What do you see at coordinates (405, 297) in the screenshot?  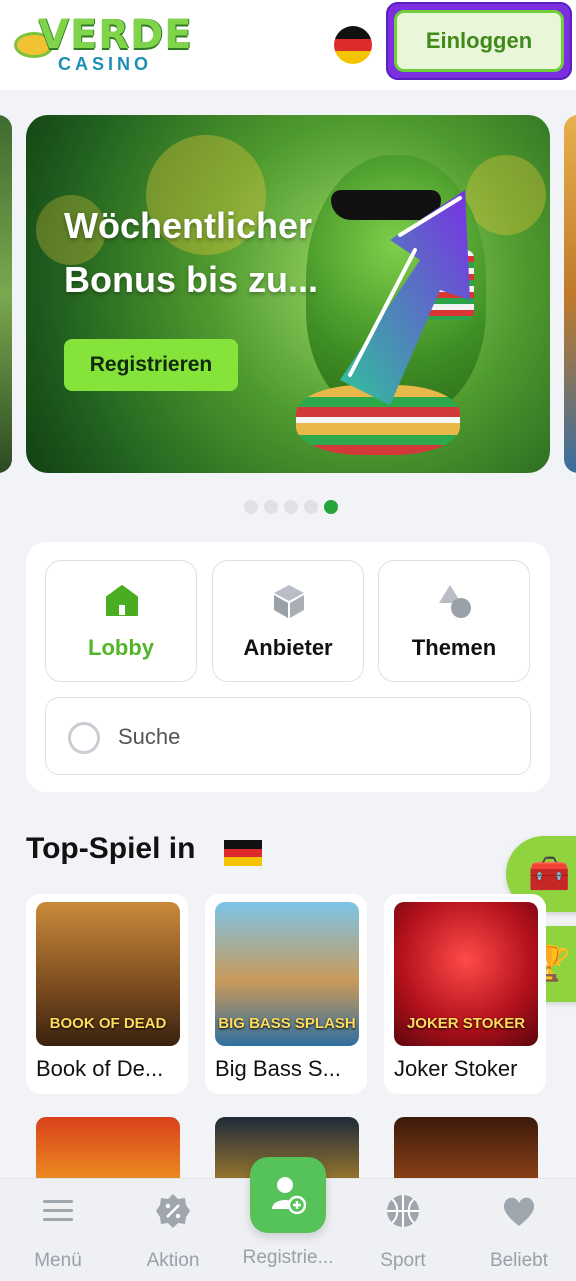 I see `arrow-pointer-icon` at bounding box center [405, 297].